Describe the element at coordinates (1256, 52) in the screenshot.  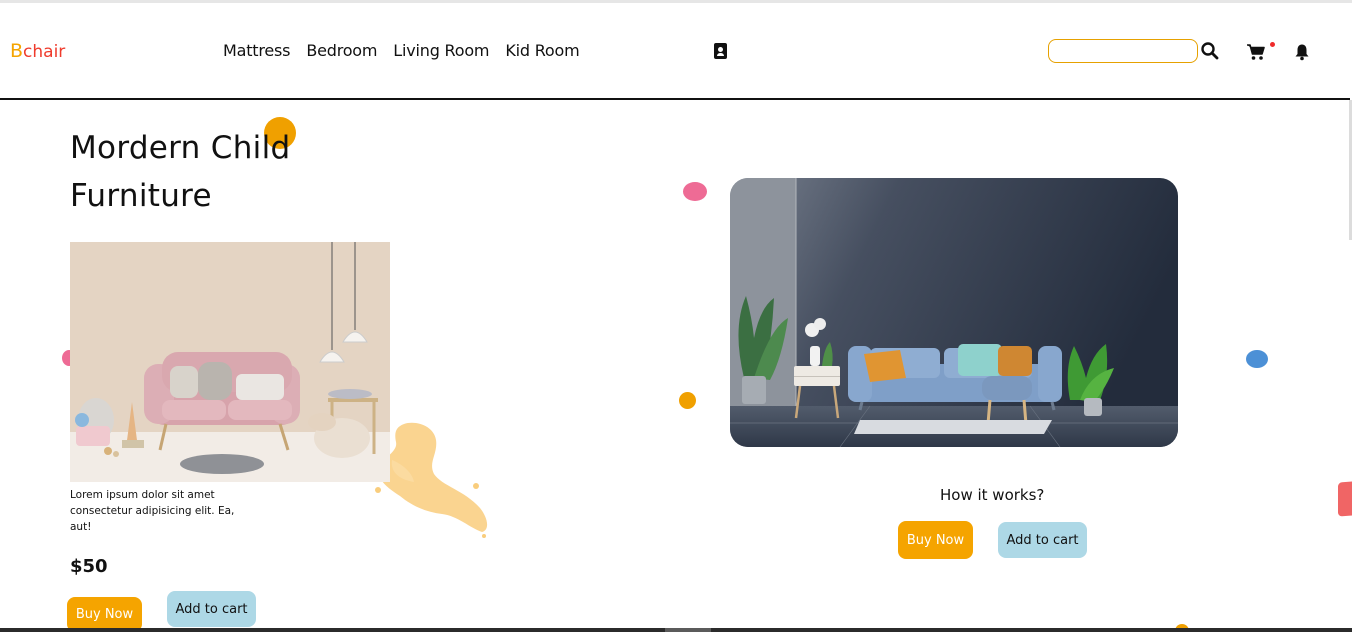
I see `cart-icon` at that location.